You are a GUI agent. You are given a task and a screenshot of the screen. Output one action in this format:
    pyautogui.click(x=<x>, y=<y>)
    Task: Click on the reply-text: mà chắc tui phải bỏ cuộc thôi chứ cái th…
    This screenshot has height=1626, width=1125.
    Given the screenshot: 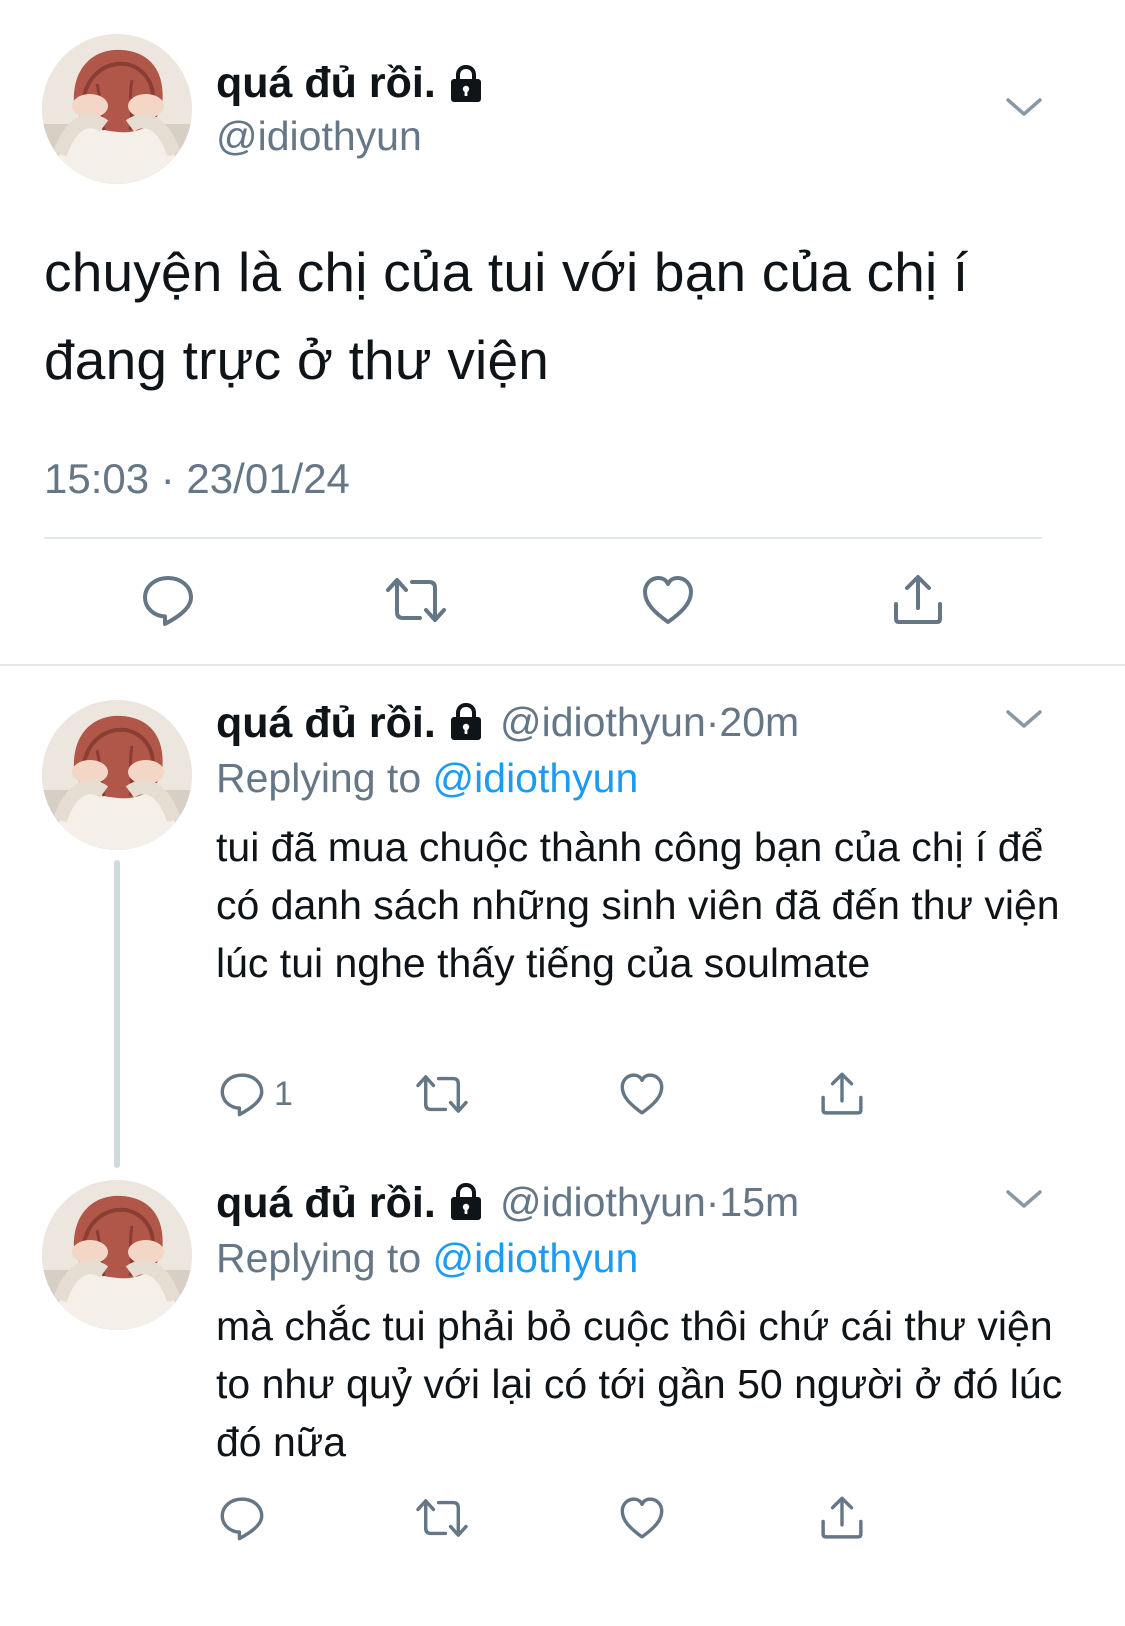 What is the action you would take?
    pyautogui.click(x=639, y=1384)
    